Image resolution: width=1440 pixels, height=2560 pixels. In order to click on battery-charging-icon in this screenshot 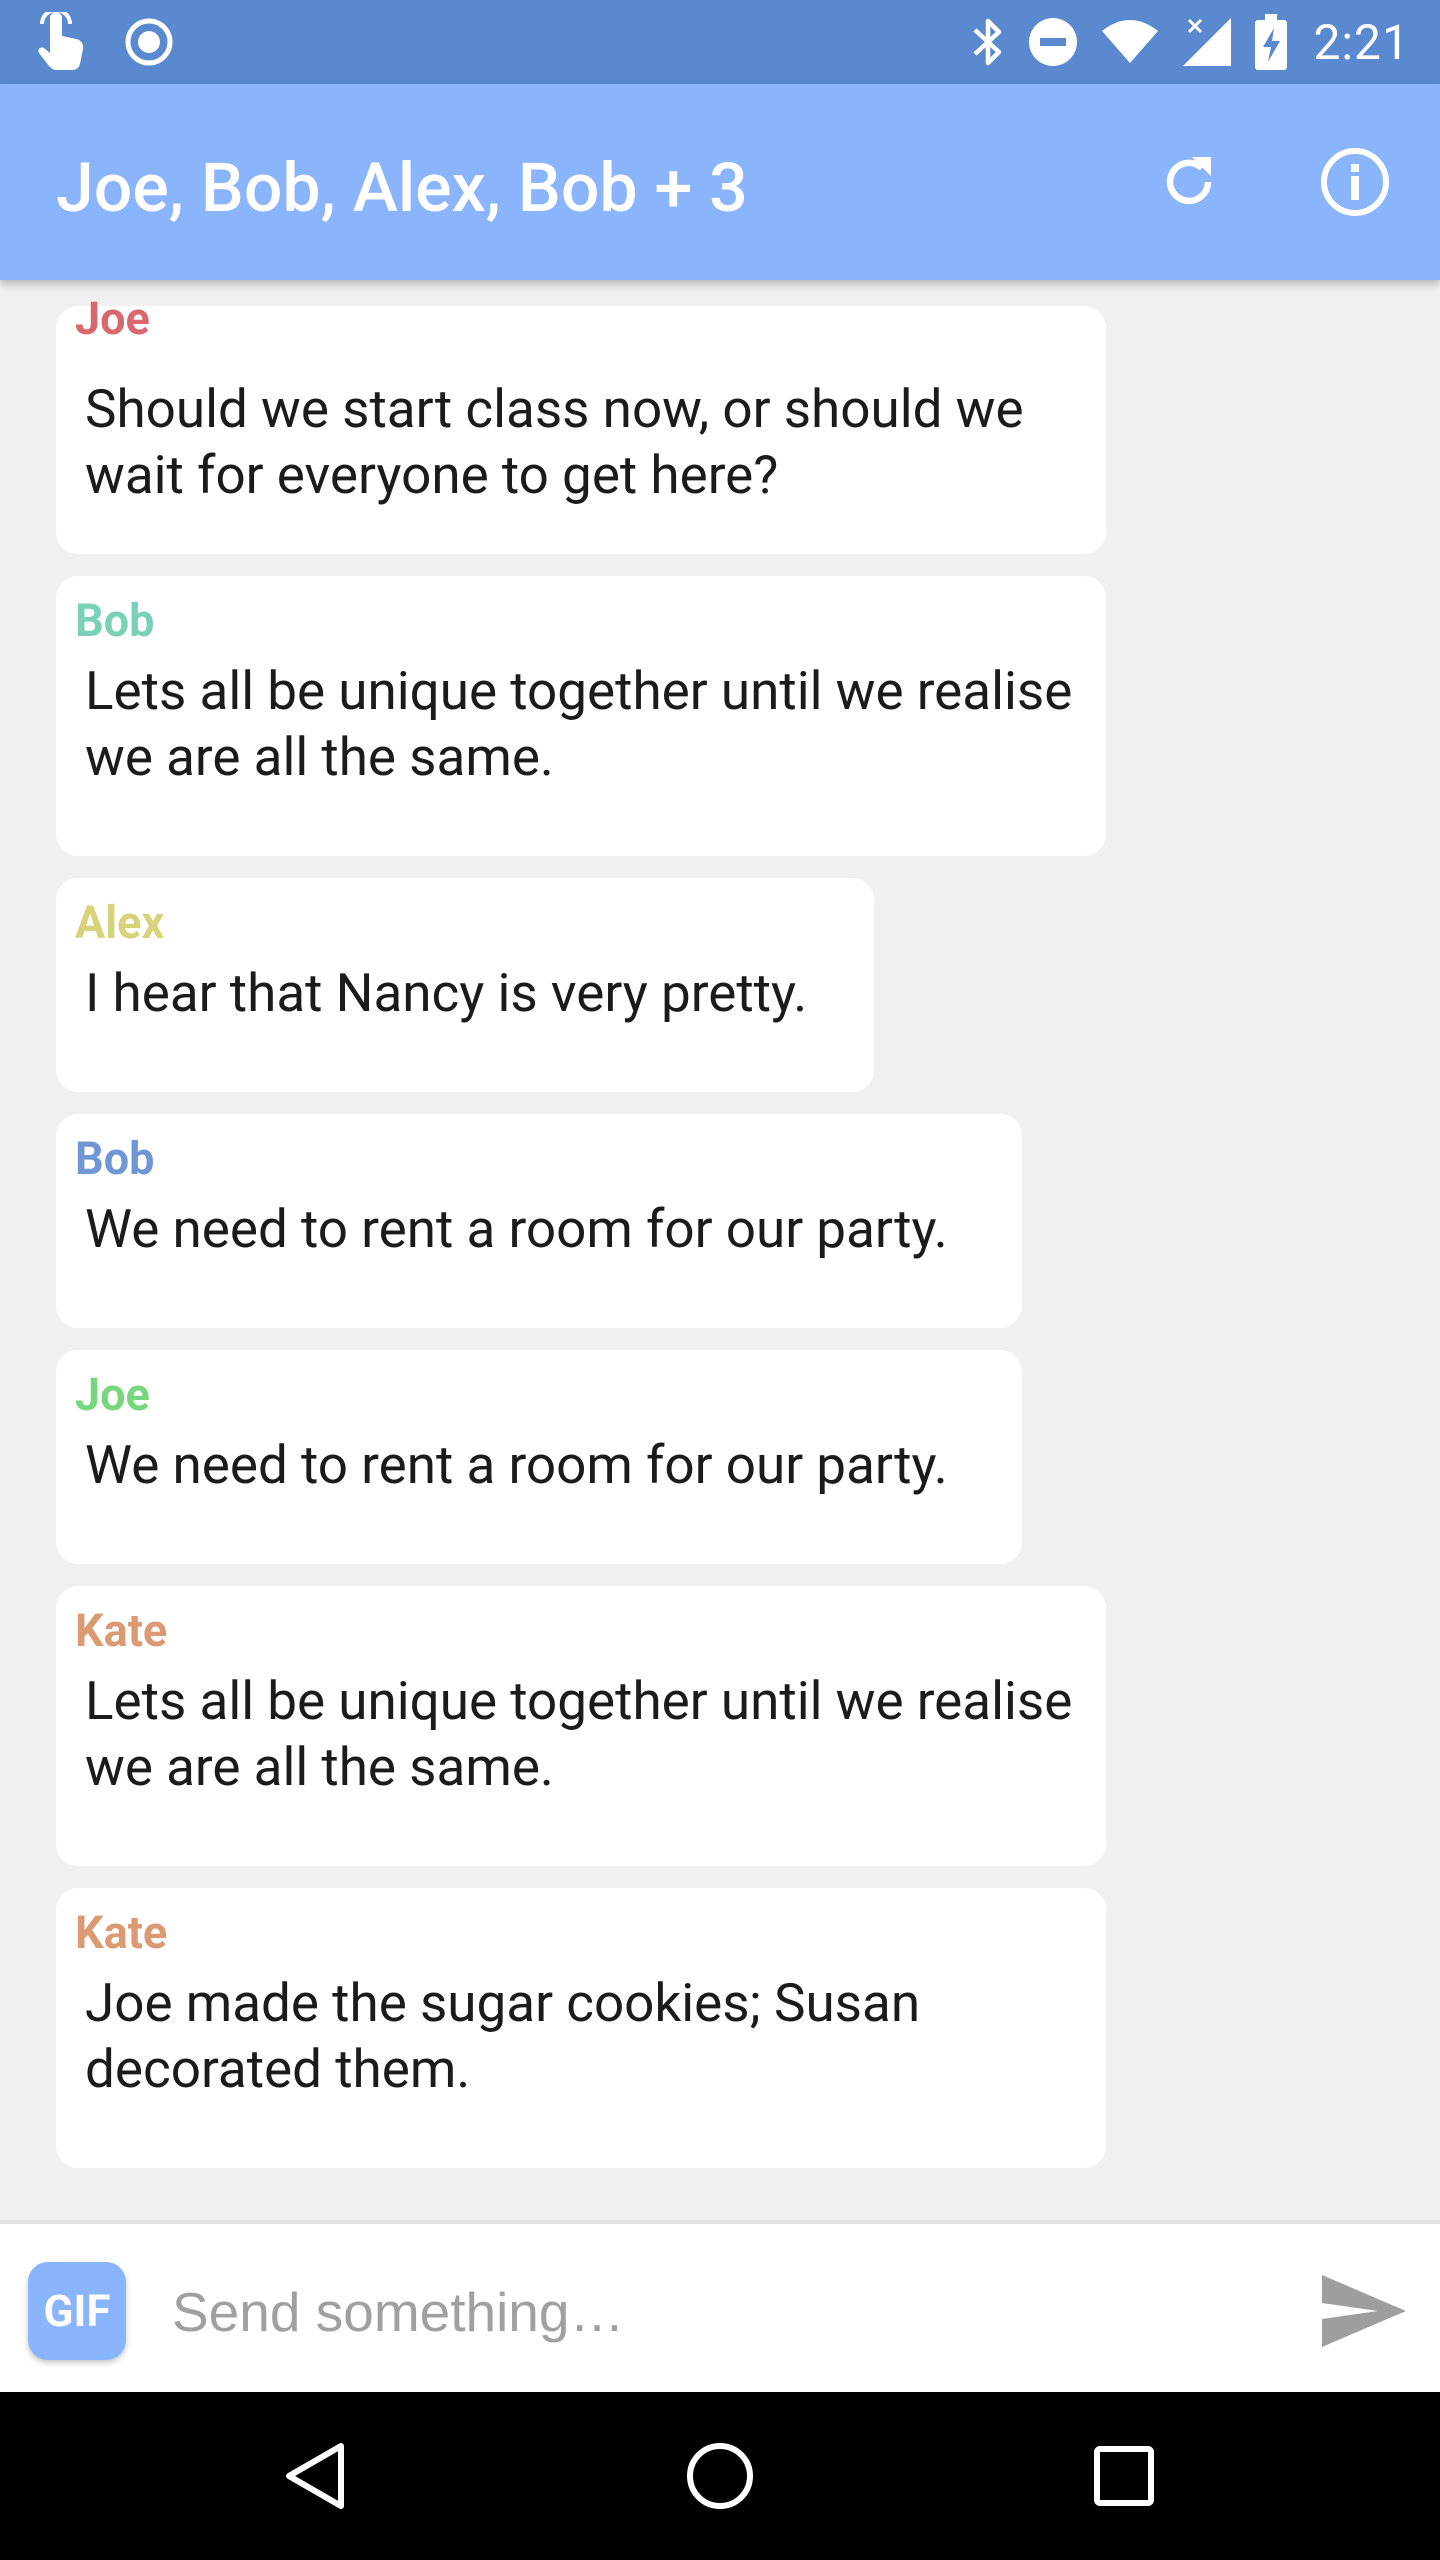, I will do `click(1271, 42)`.